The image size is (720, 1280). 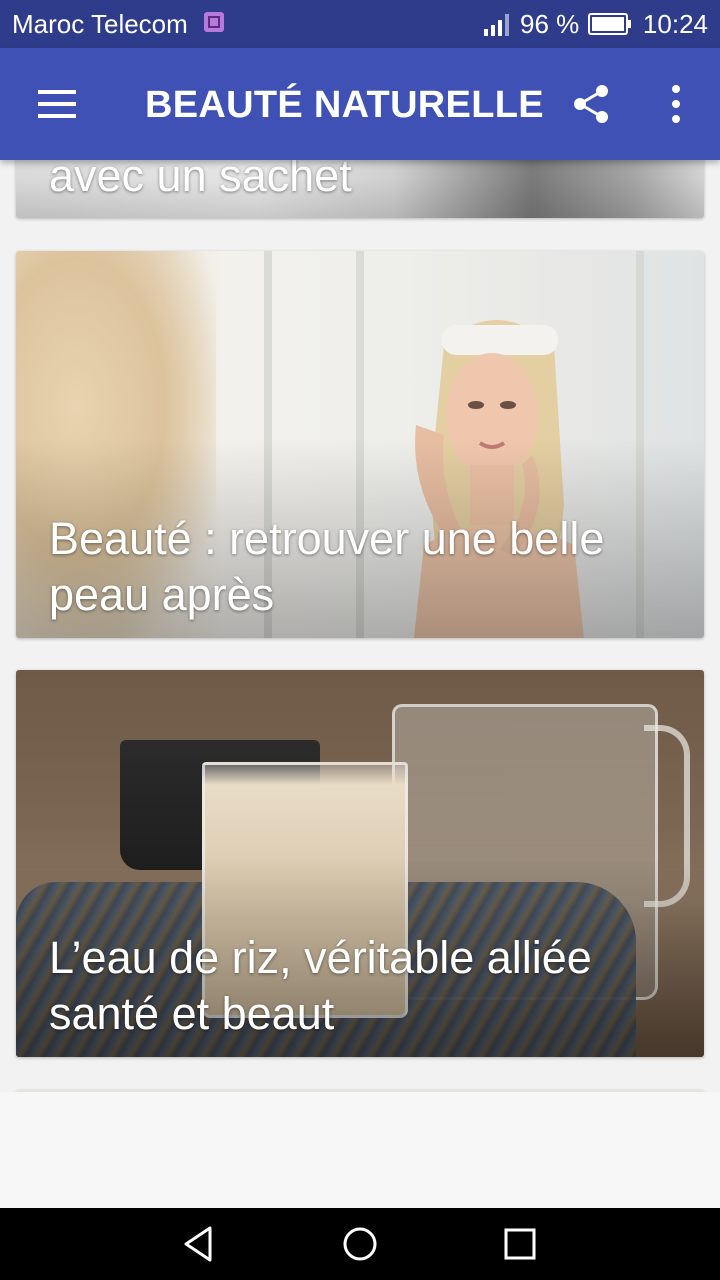 What do you see at coordinates (609, 24) in the screenshot?
I see `battery-icon` at bounding box center [609, 24].